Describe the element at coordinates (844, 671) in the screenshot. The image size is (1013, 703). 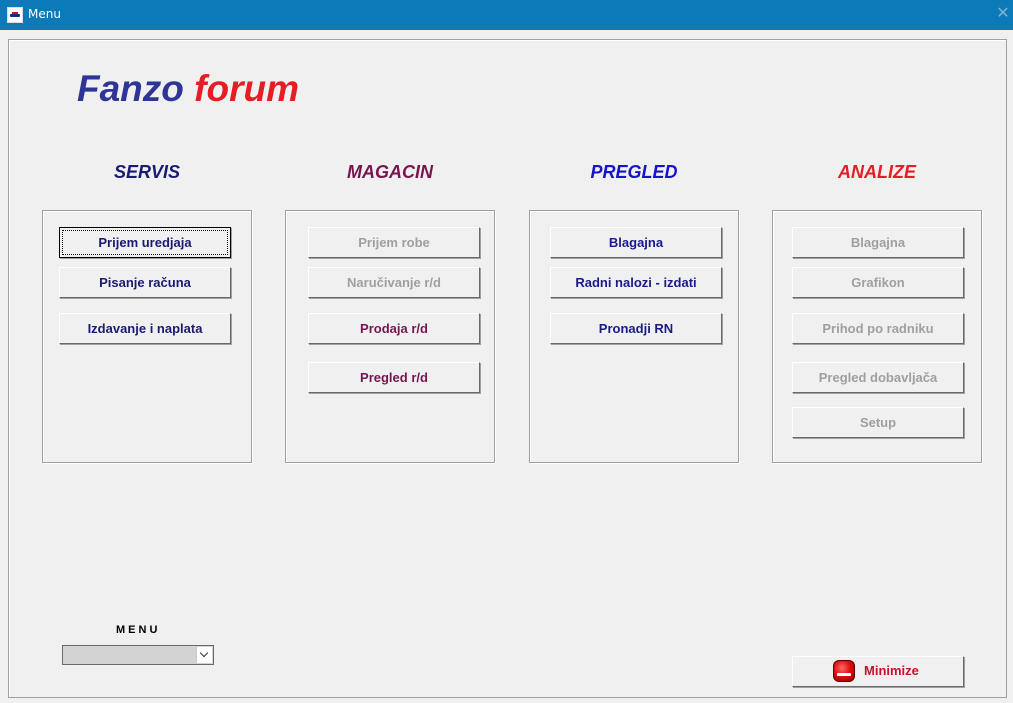
I see `minimize-icon` at that location.